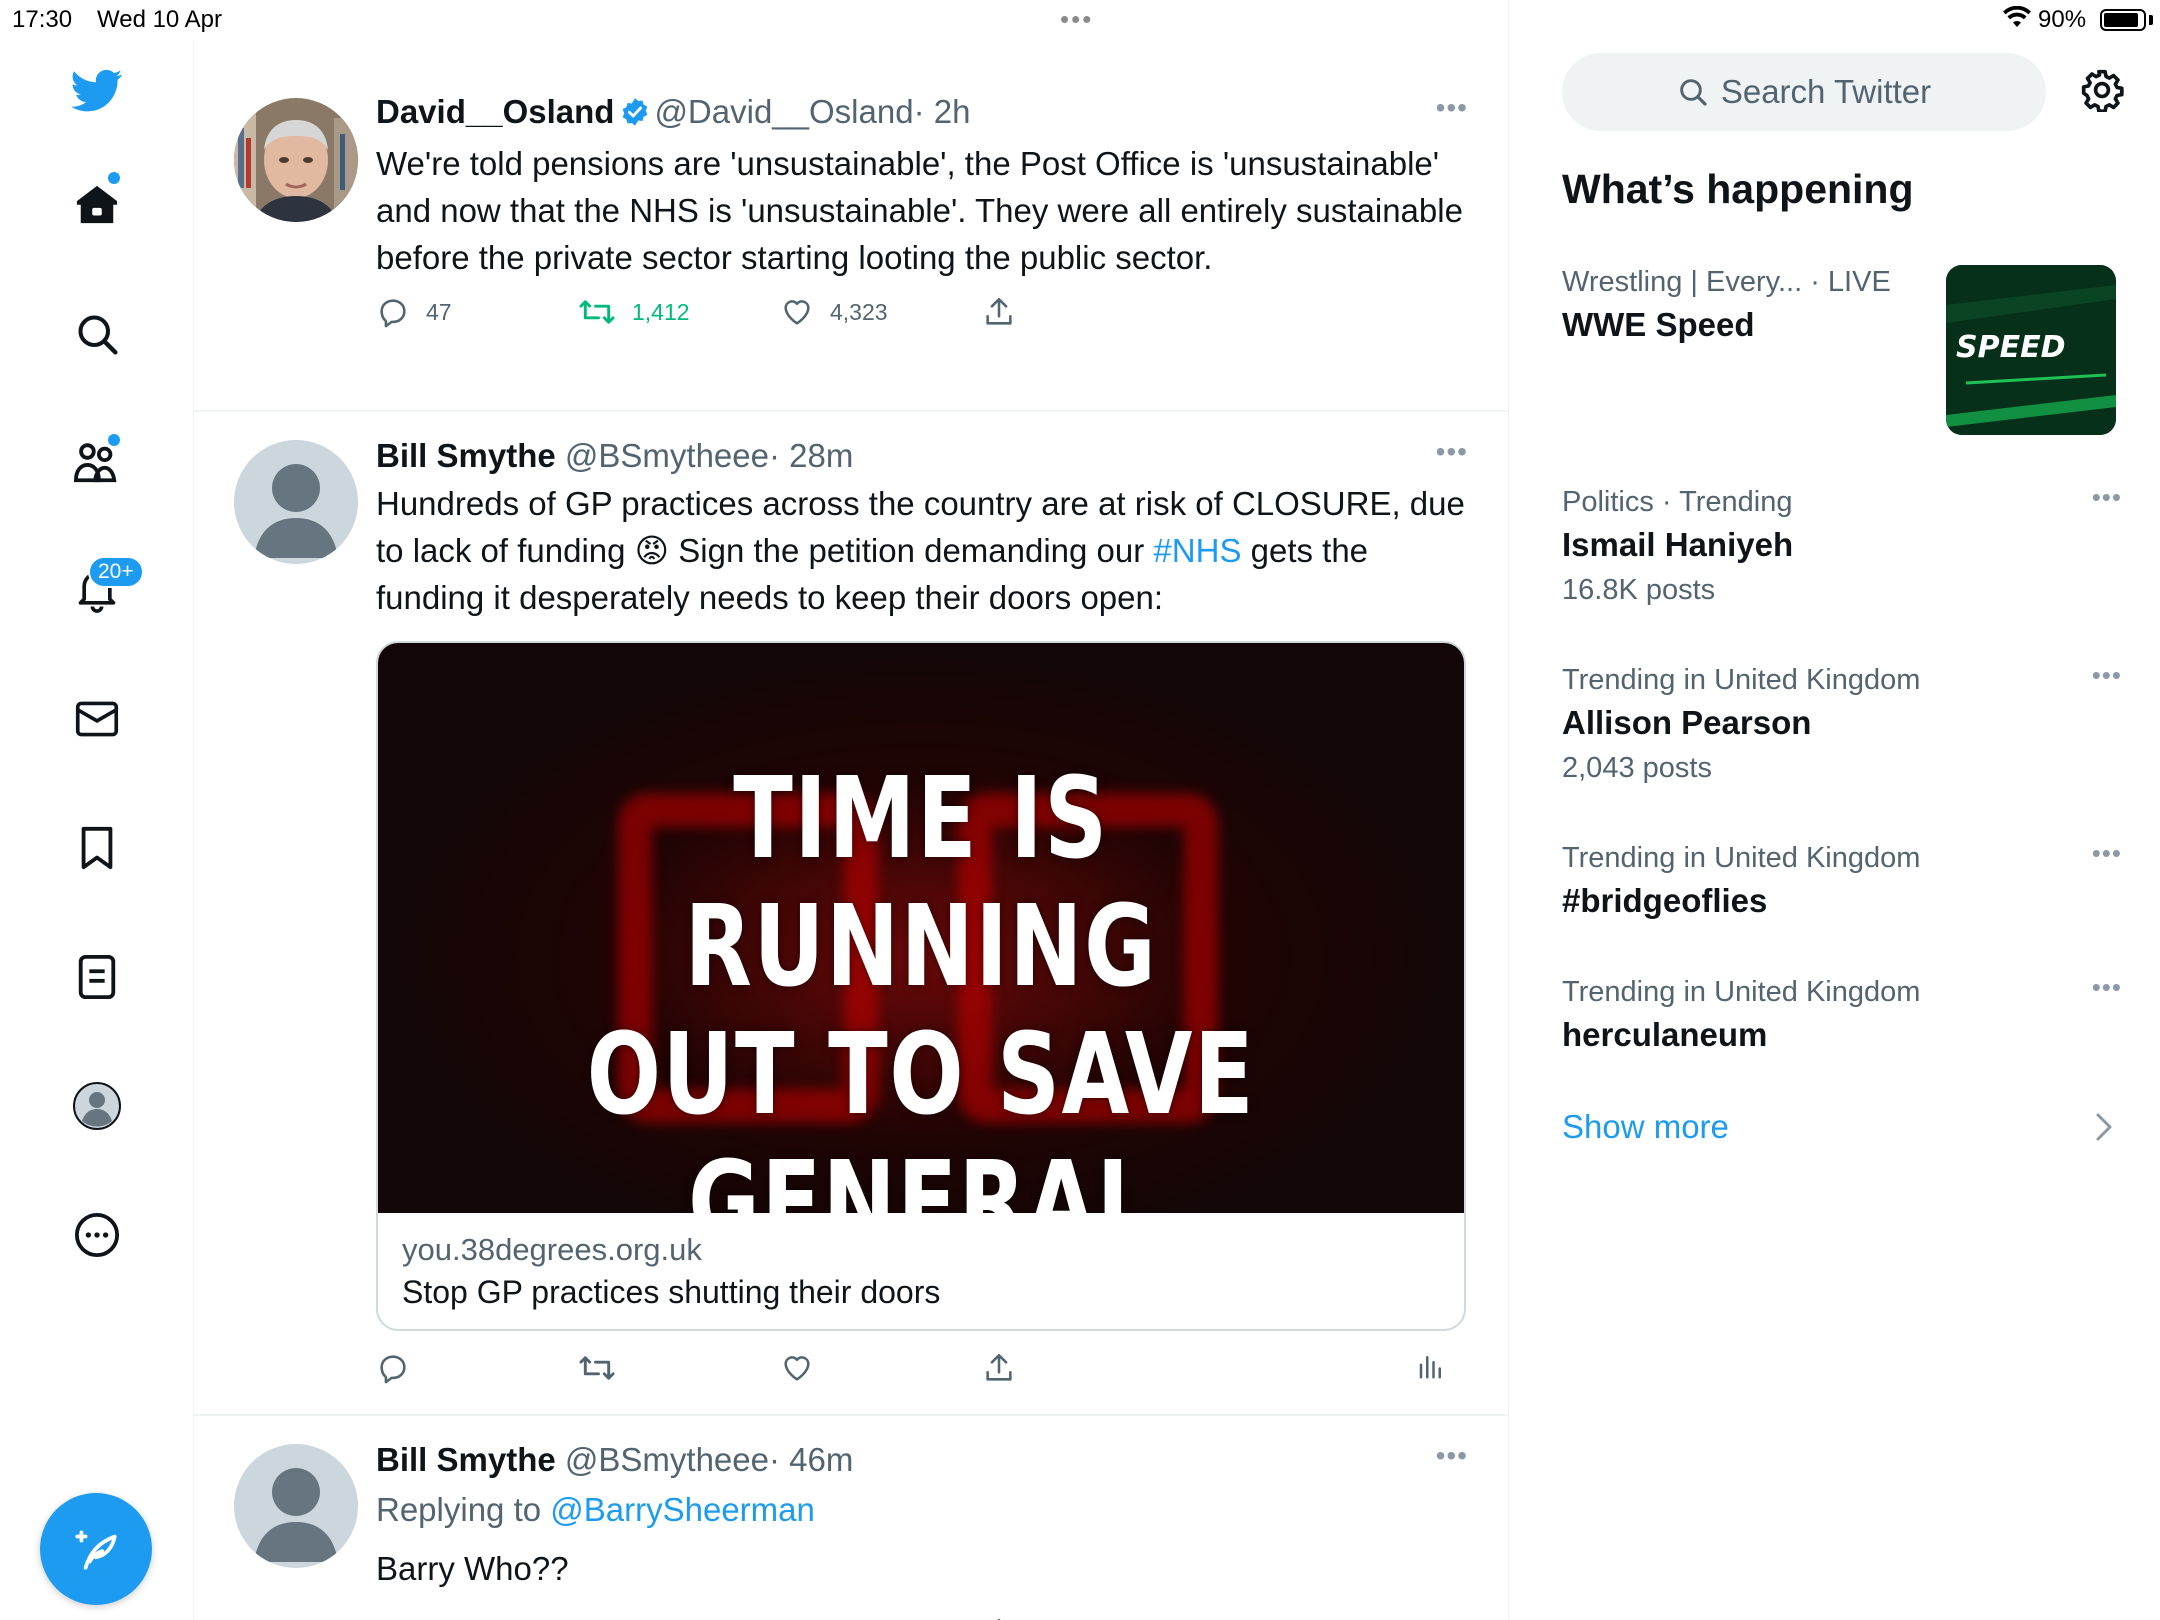 The image size is (2160, 1620). I want to click on retweet-count: 1,412, so click(661, 311).